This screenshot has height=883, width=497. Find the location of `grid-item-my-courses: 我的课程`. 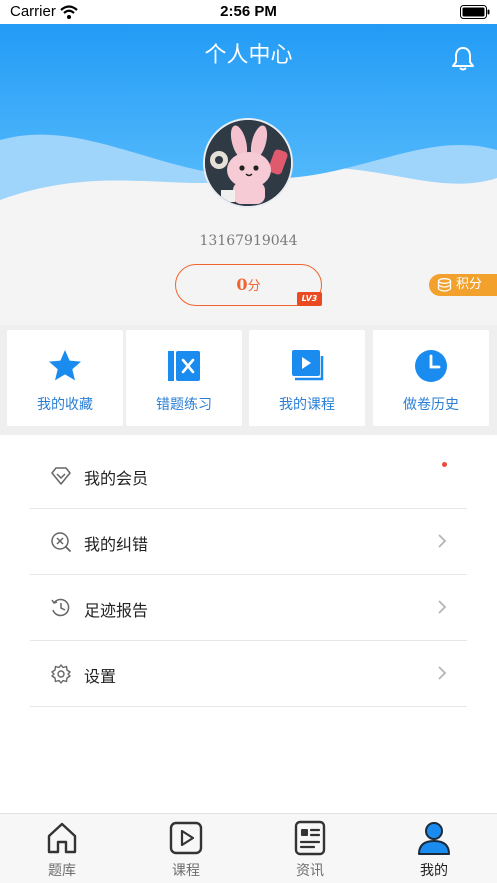

grid-item-my-courses: 我的课程 is located at coordinates (307, 378).